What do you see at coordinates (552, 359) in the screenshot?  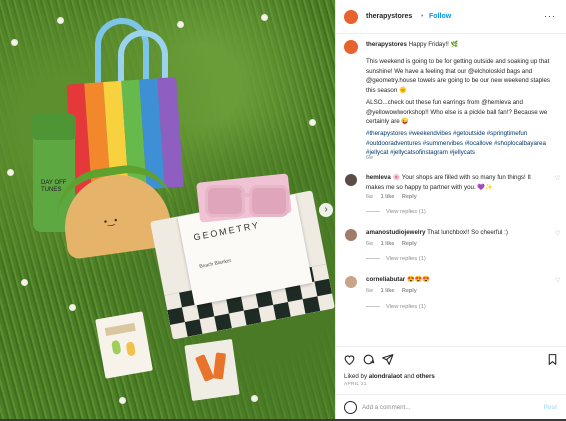 I see `bookmark-icon` at bounding box center [552, 359].